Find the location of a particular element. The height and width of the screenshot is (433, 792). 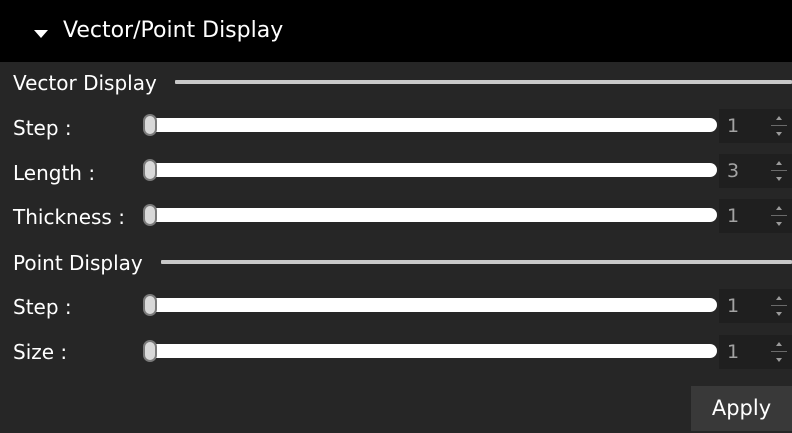

vector-step-spinbox: 1 is located at coordinates (755, 126).